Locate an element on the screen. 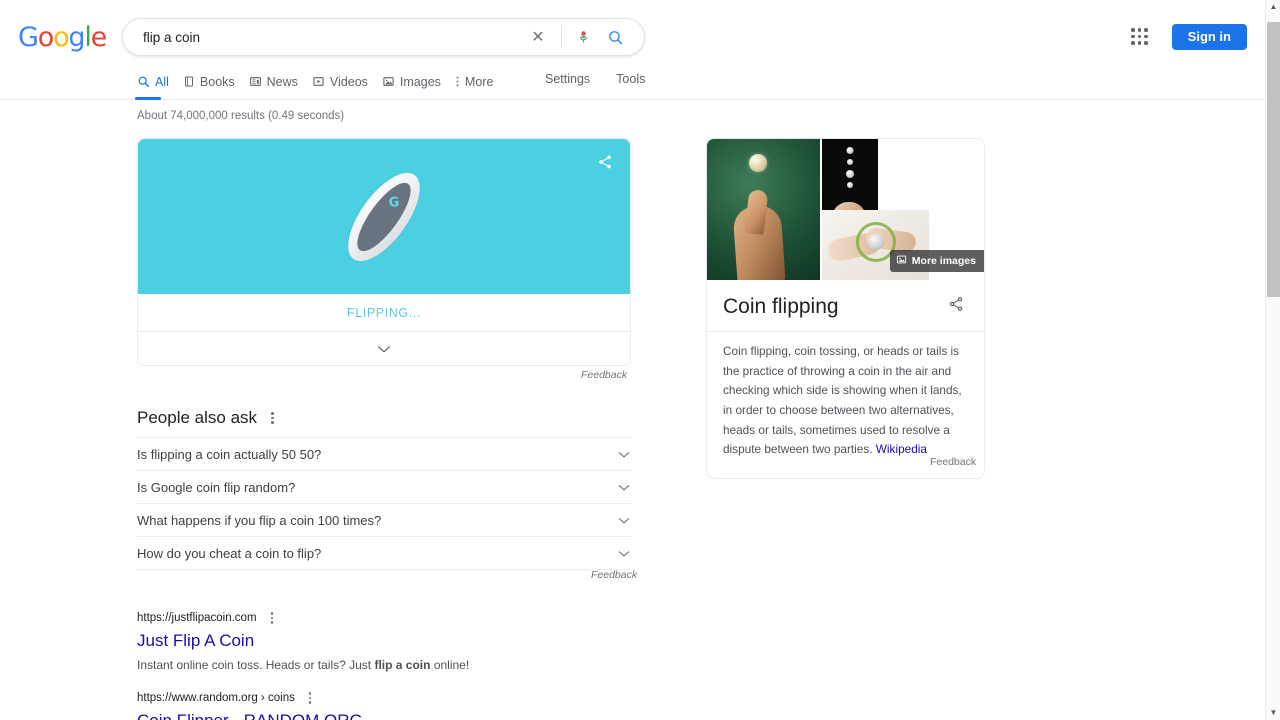  search-nav-tabs: All Books News Videos Images More is located at coordinates (321, 86).